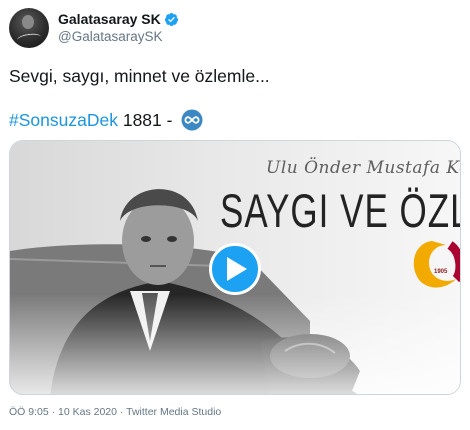 Image resolution: width=470 pixels, height=430 pixels. I want to click on banner-title: SAYGI VE ÖZLEMLE ANIYO, so click(340, 211).